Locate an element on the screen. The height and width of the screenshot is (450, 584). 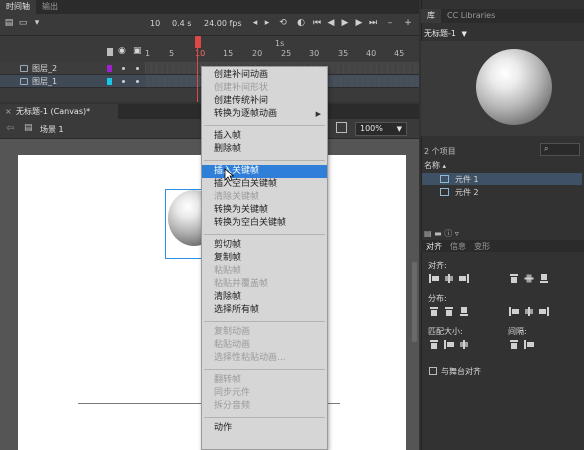
fast-forward-icon: ⏭ is located at coordinates (373, 23).